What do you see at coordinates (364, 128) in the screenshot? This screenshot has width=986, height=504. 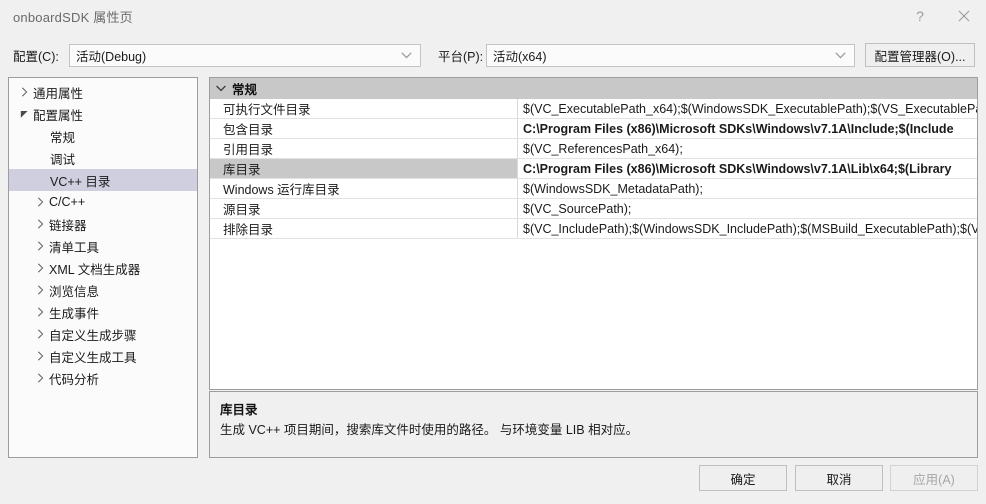 I see `grid-row-name: 包含目录` at bounding box center [364, 128].